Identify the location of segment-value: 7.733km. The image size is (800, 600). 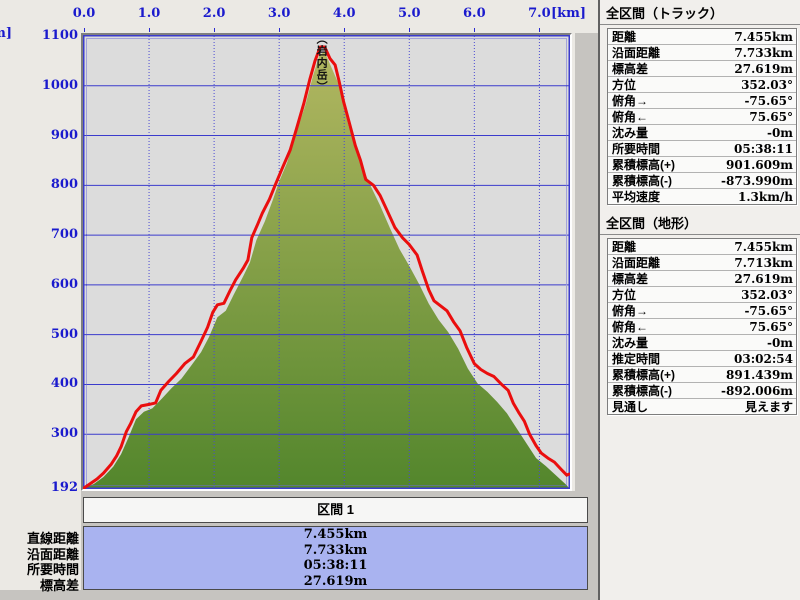
(335, 550).